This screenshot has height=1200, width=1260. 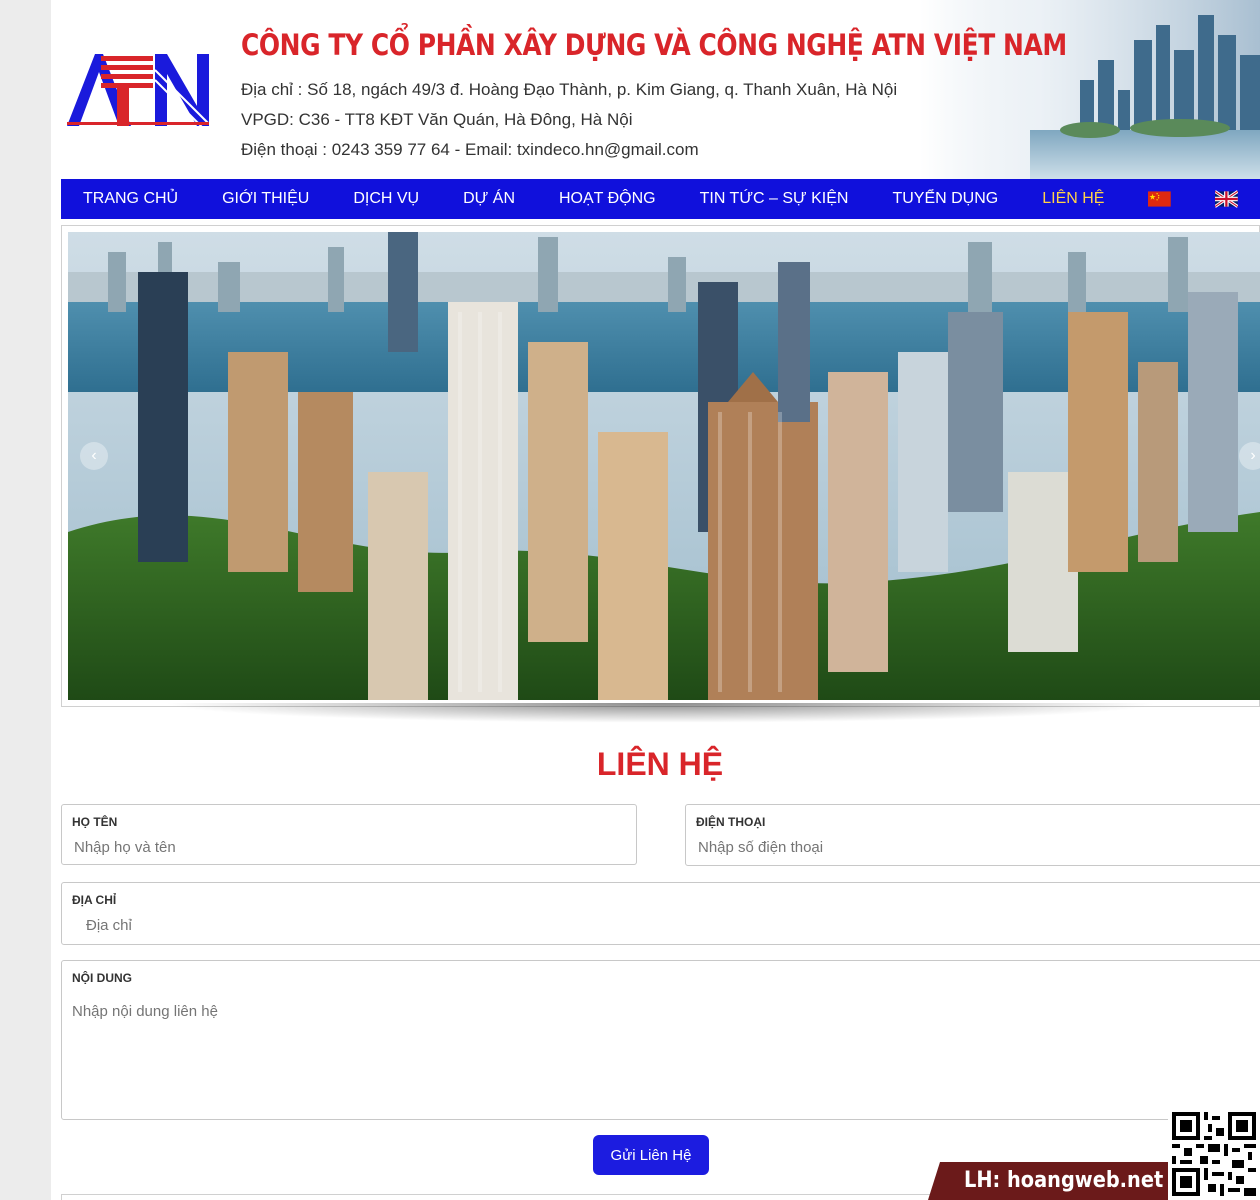 I want to click on chevron-left-icon: ‹, so click(x=94, y=455).